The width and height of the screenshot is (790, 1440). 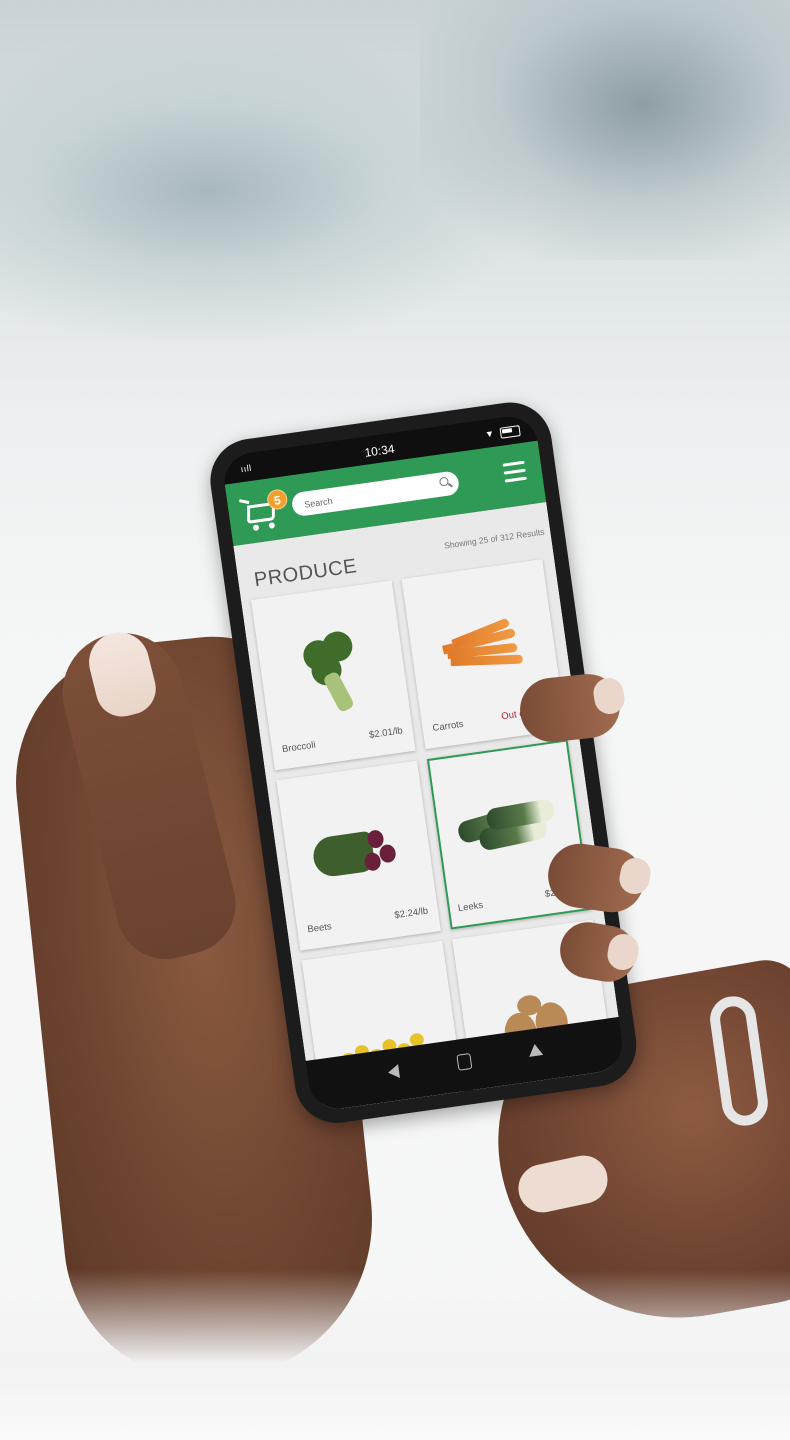 What do you see at coordinates (605, 130) in the screenshot?
I see `background-blur-right` at bounding box center [605, 130].